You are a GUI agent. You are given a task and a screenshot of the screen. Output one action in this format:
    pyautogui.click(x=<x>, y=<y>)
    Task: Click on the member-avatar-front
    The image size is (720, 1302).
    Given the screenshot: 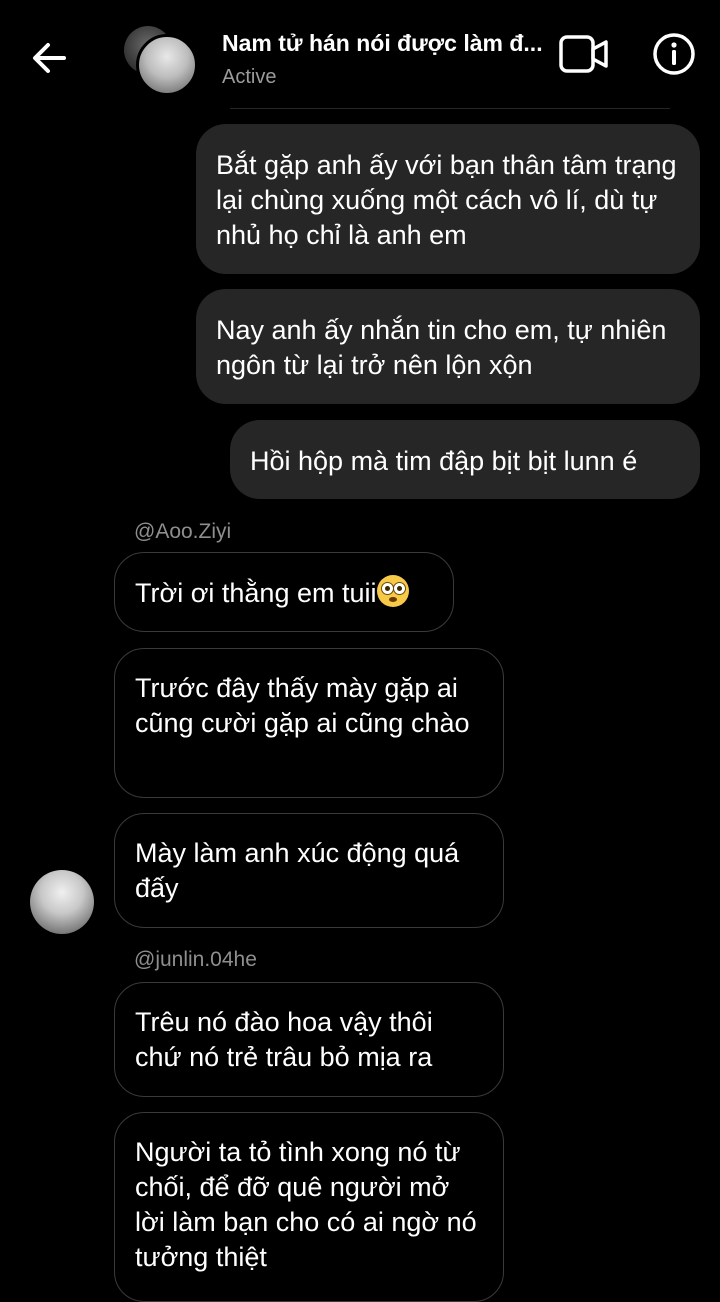 What is the action you would take?
    pyautogui.click(x=167, y=65)
    